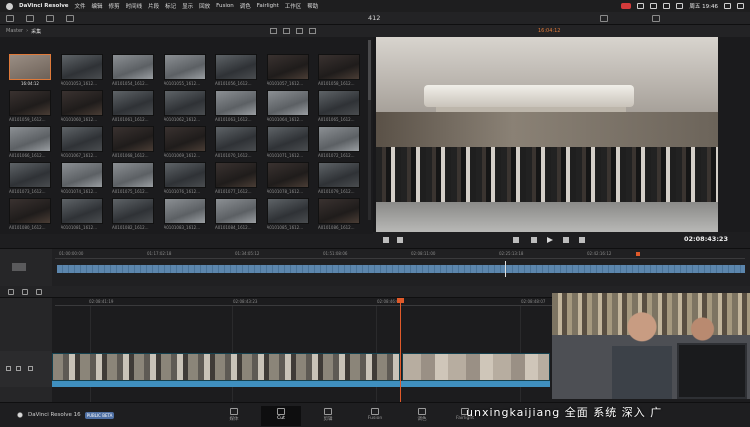 The height and width of the screenshot is (427, 750). I want to click on clip-thumbnail-selected: 16:04:12, so click(30, 72).